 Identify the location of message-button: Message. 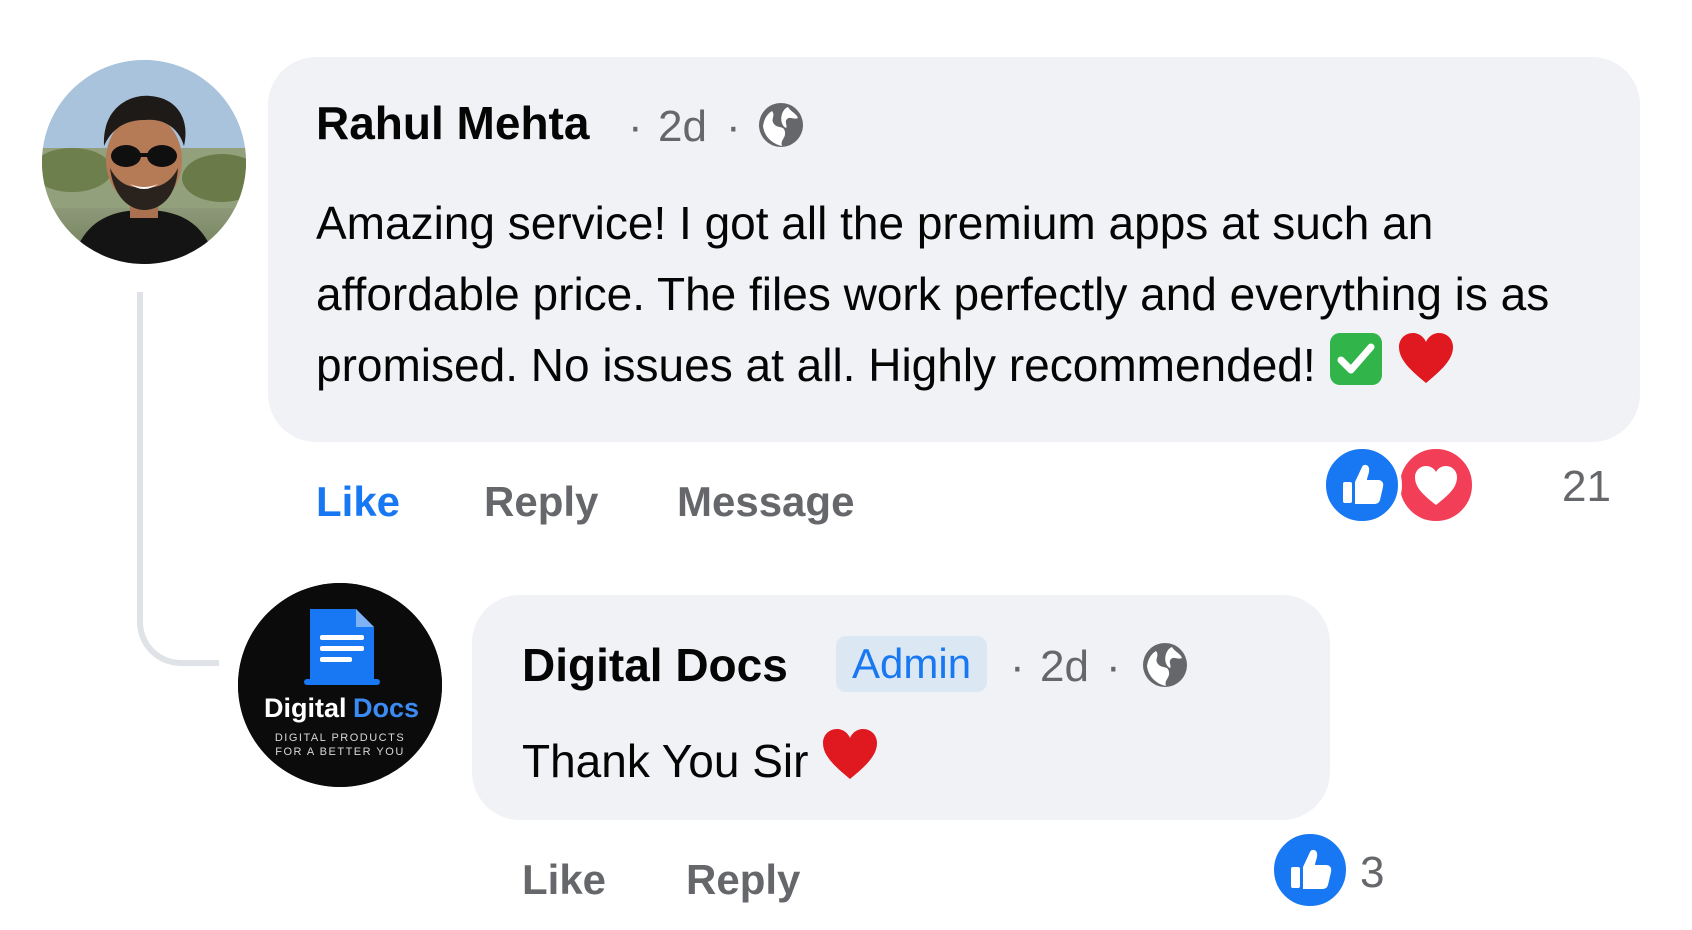
(765, 502).